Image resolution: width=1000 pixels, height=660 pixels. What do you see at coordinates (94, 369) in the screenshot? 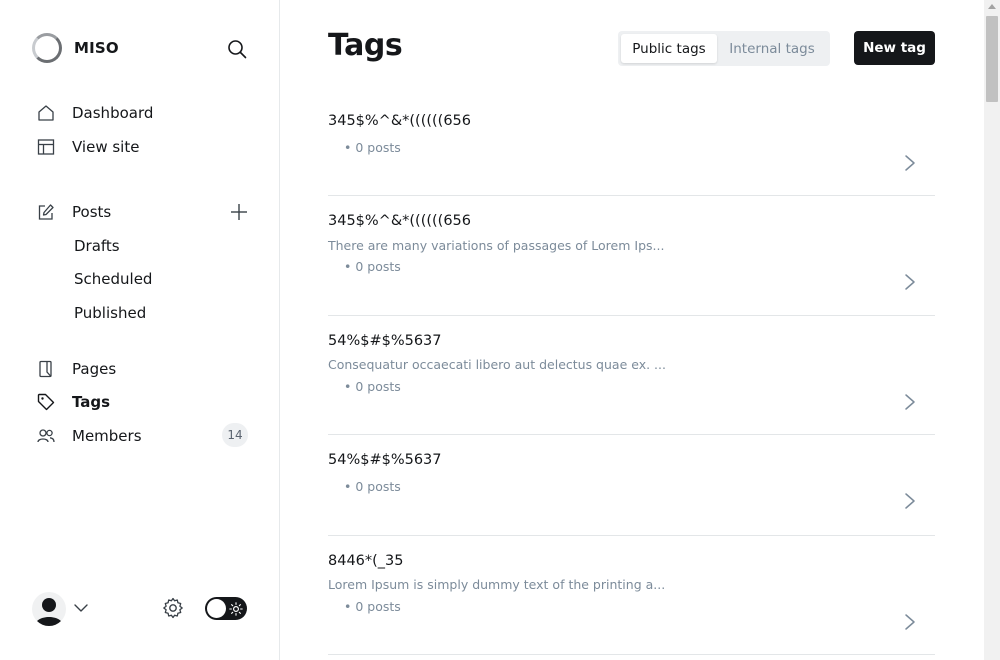
I see `nav-pages-label: Pages` at bounding box center [94, 369].